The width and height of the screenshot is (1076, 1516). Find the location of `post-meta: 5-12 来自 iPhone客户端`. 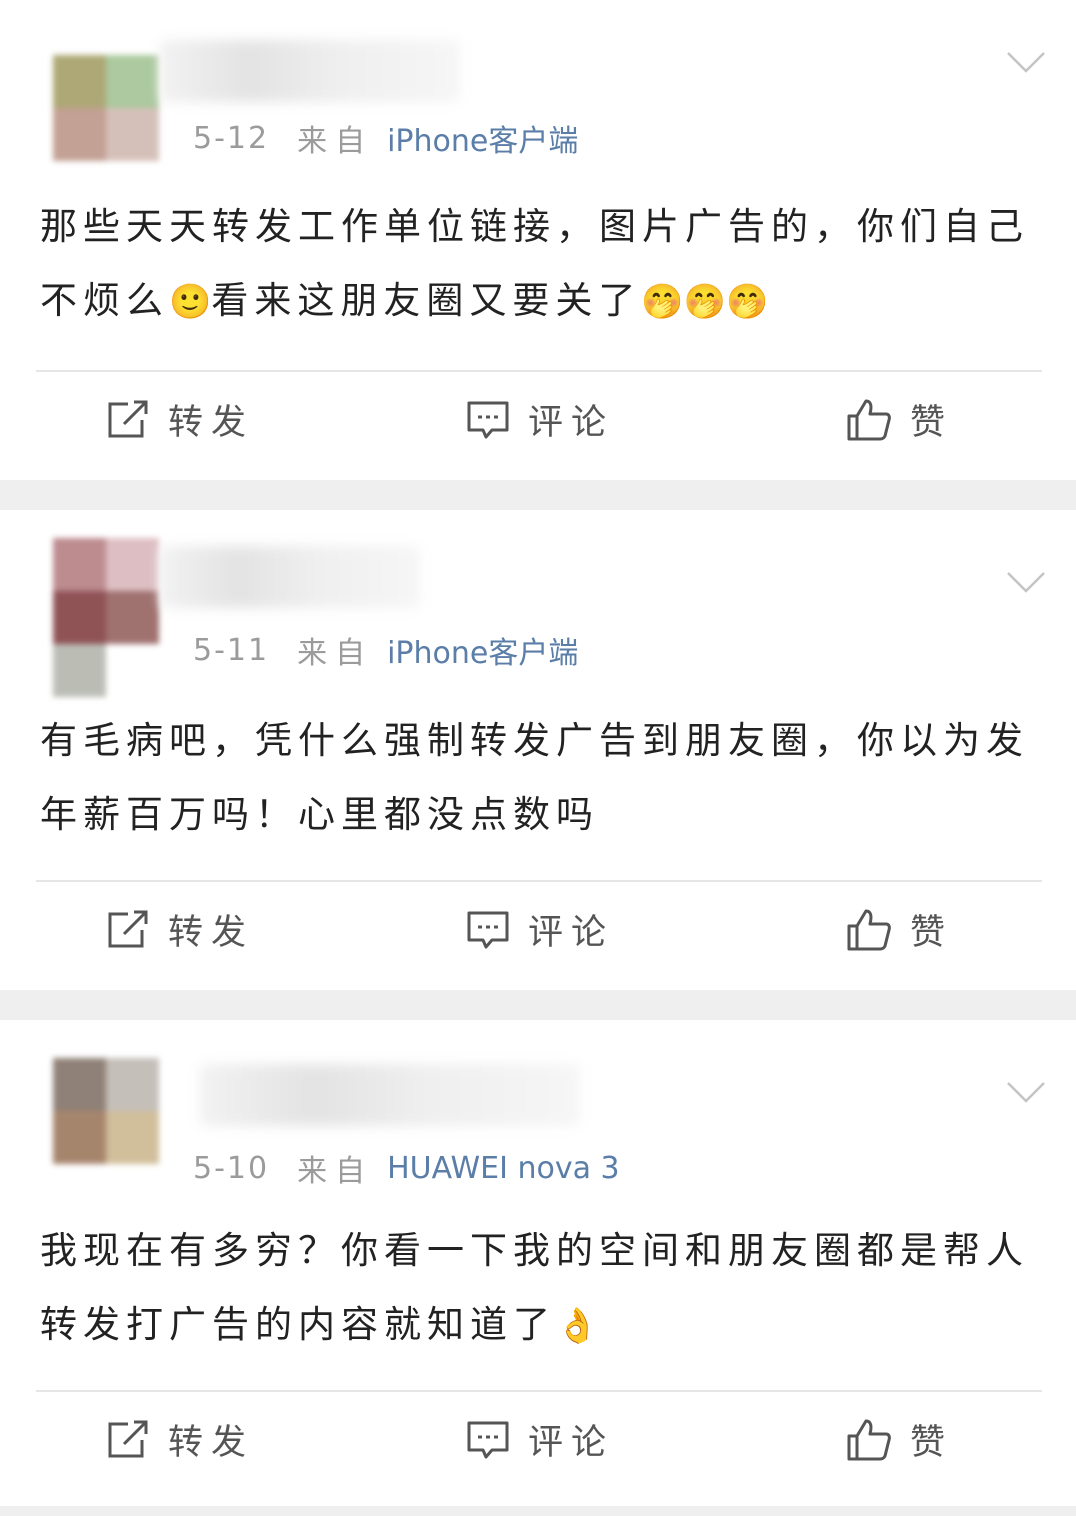

post-meta: 5-12 来自 iPhone客户端 is located at coordinates (385, 138).